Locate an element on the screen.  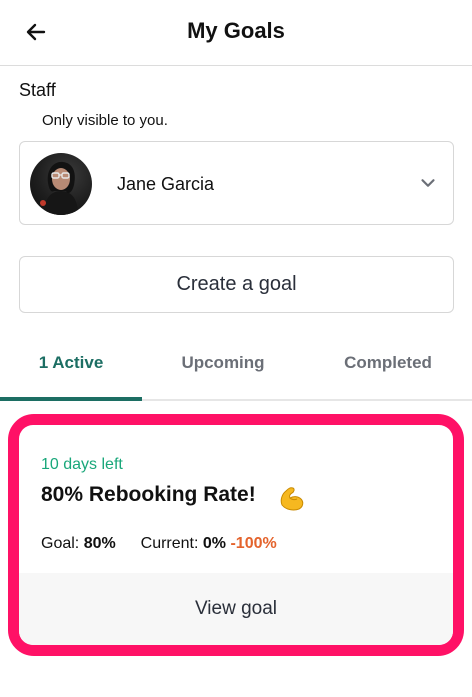
tab-completed: Completed is located at coordinates (388, 367).